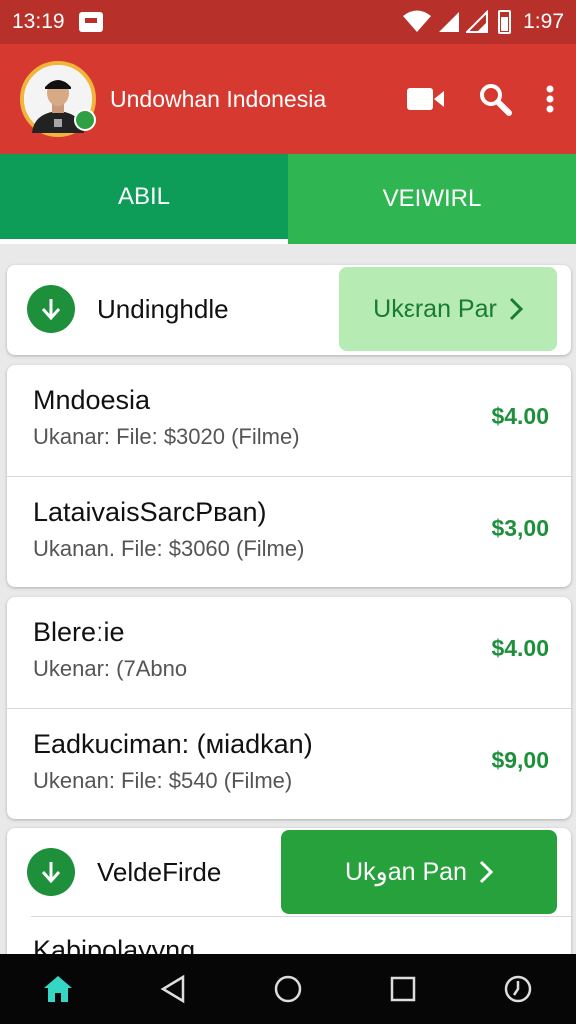  What do you see at coordinates (110, 668) in the screenshot?
I see `item-subtitle: Ukenar: (7Abno` at bounding box center [110, 668].